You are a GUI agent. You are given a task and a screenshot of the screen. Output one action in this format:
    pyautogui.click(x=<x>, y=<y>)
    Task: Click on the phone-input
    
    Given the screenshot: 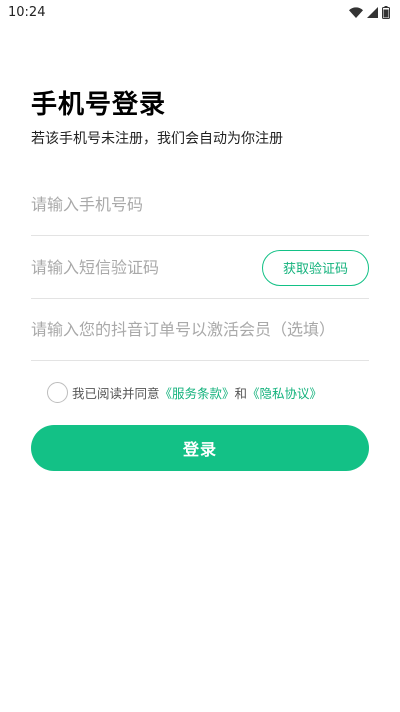 What is the action you would take?
    pyautogui.click(x=200, y=204)
    